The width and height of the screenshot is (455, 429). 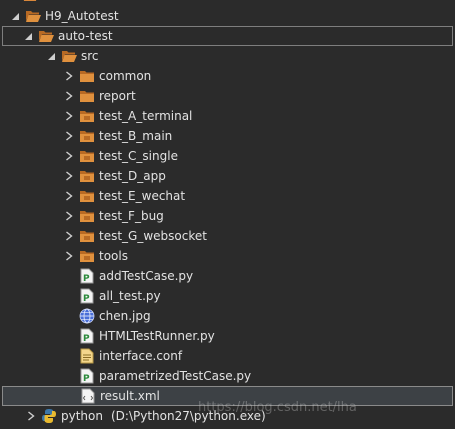 I want to click on tree-item-folder: test_B_main, so click(x=227, y=136).